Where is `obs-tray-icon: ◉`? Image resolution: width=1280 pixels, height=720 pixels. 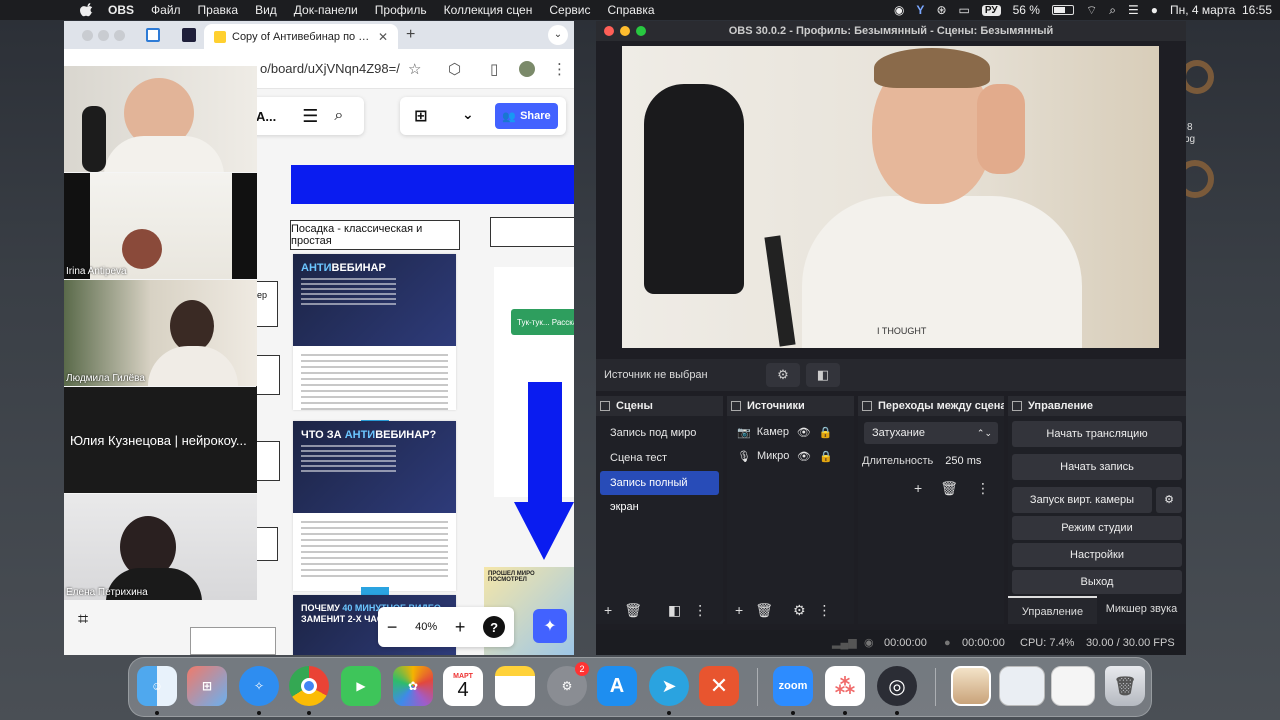
obs-tray-icon: ◉ is located at coordinates (899, 10).